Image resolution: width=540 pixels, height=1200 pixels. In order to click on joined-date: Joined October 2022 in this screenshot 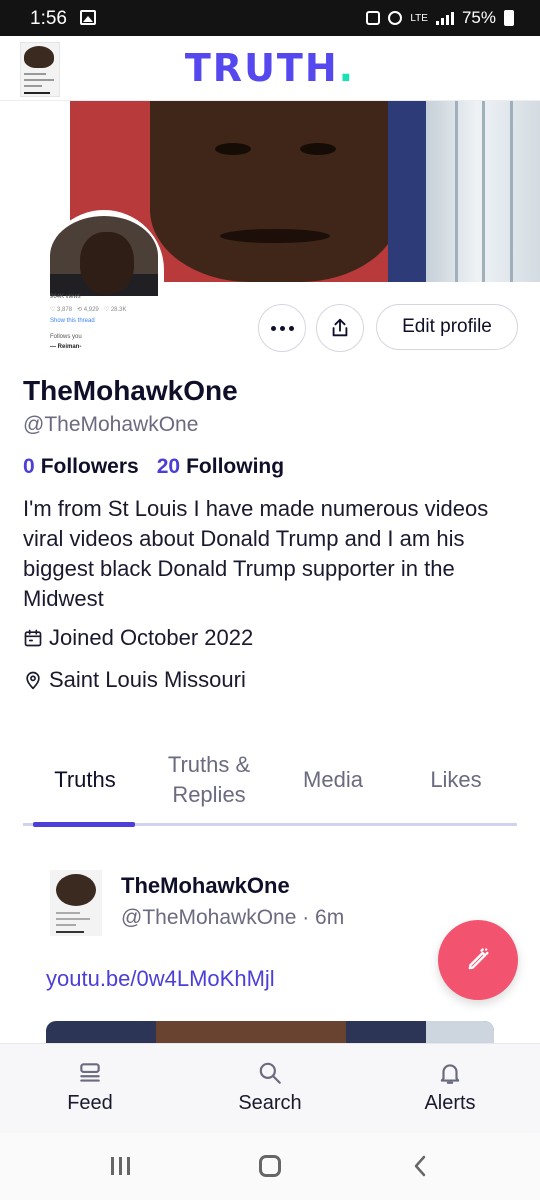, I will do `click(151, 637)`.